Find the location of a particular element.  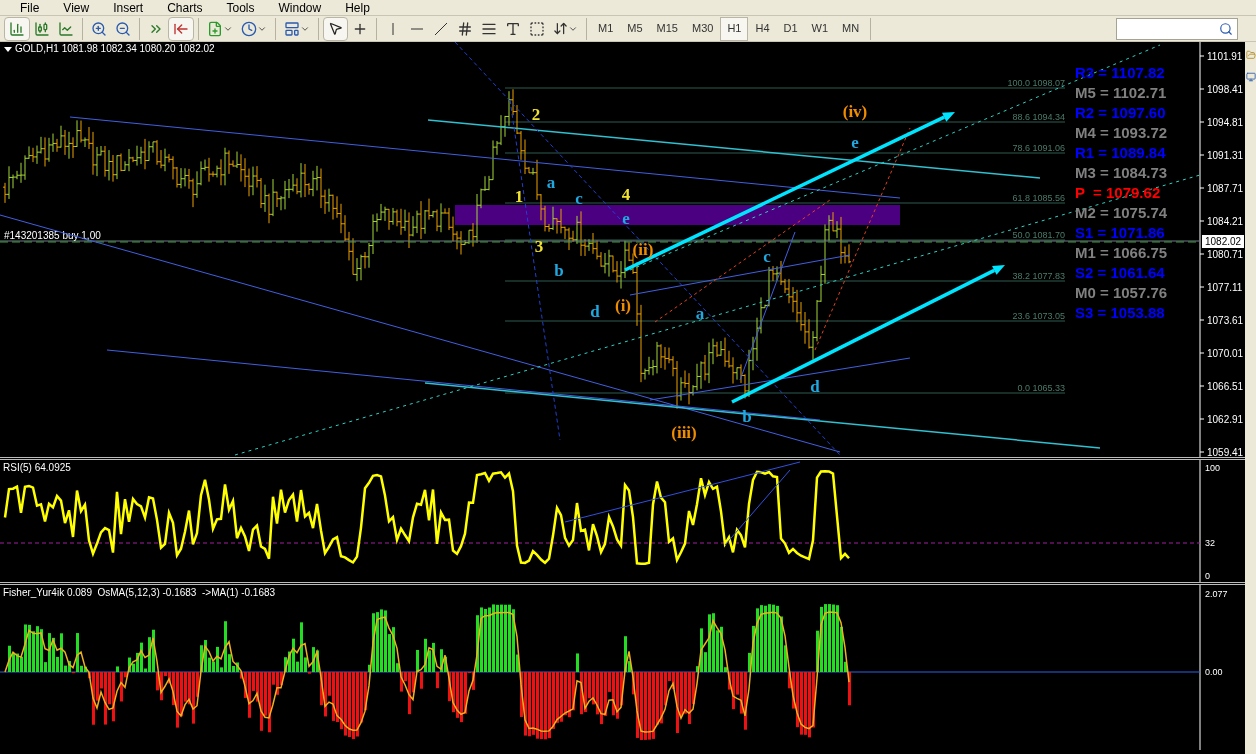

bar-chart-button is located at coordinates (17, 28).